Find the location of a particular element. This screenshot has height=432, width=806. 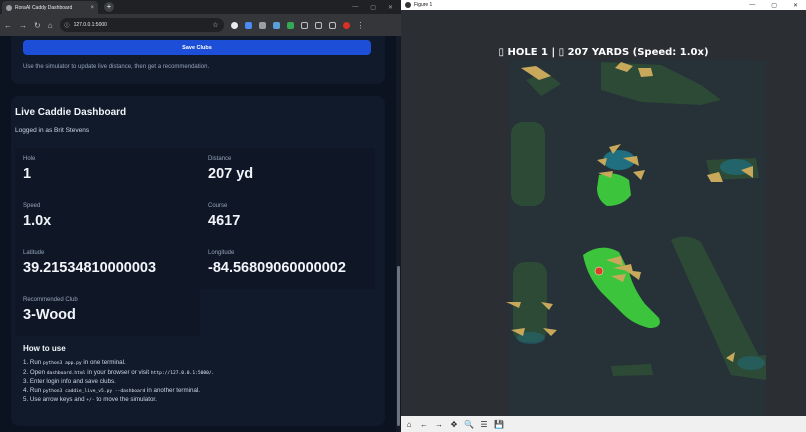

step-code: python3 caddie_live_v5.py --dashboard is located at coordinates (94, 391).